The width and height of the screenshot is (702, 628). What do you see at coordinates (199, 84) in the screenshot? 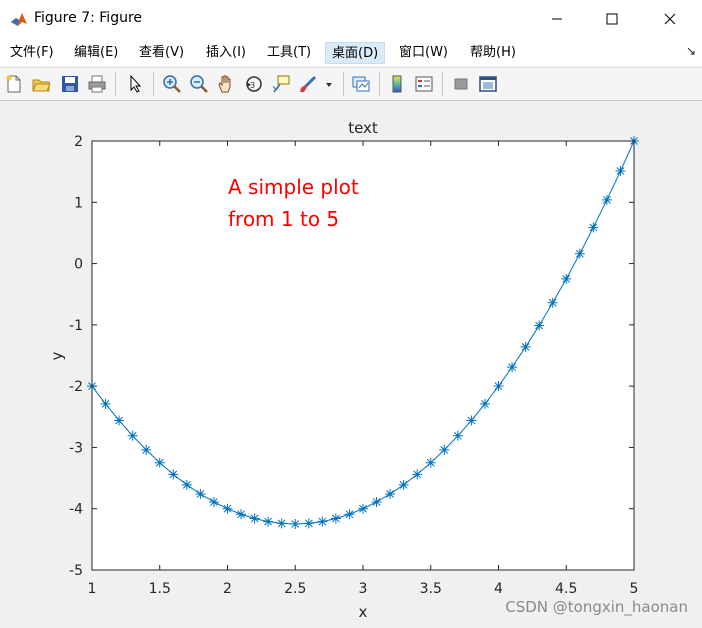
I see `zoom-out-icon` at bounding box center [199, 84].